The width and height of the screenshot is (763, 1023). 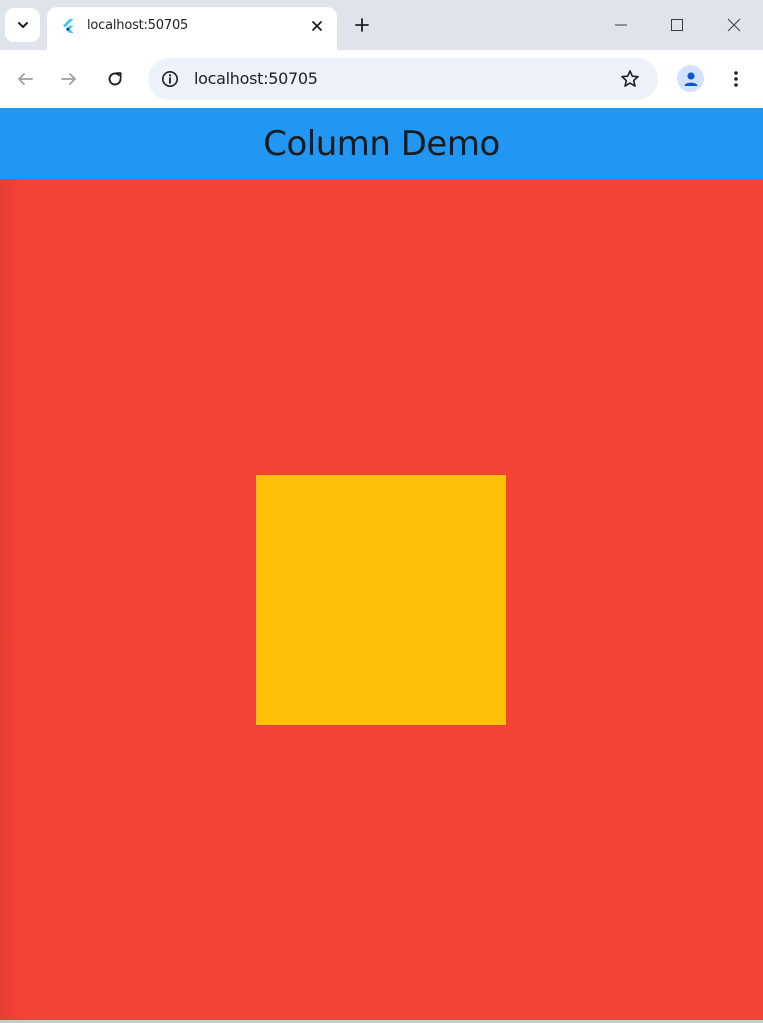 I want to click on chevron-down-icon, so click(x=23, y=25).